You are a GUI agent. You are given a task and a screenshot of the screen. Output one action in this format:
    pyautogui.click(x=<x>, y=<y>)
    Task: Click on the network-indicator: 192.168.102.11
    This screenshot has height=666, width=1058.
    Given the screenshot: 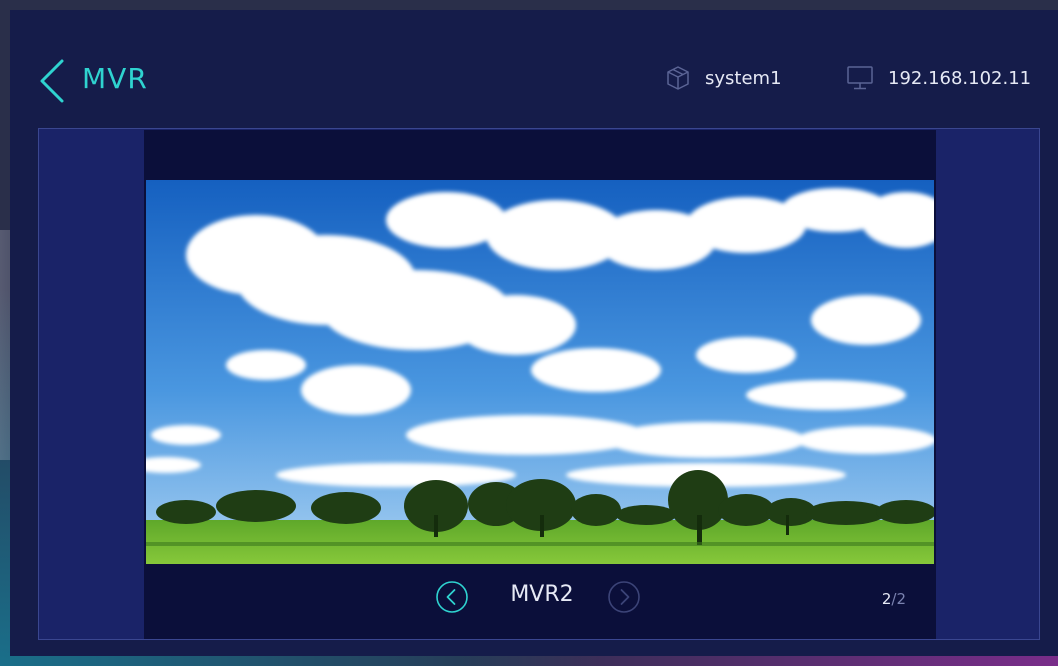 What is the action you would take?
    pyautogui.click(x=938, y=78)
    